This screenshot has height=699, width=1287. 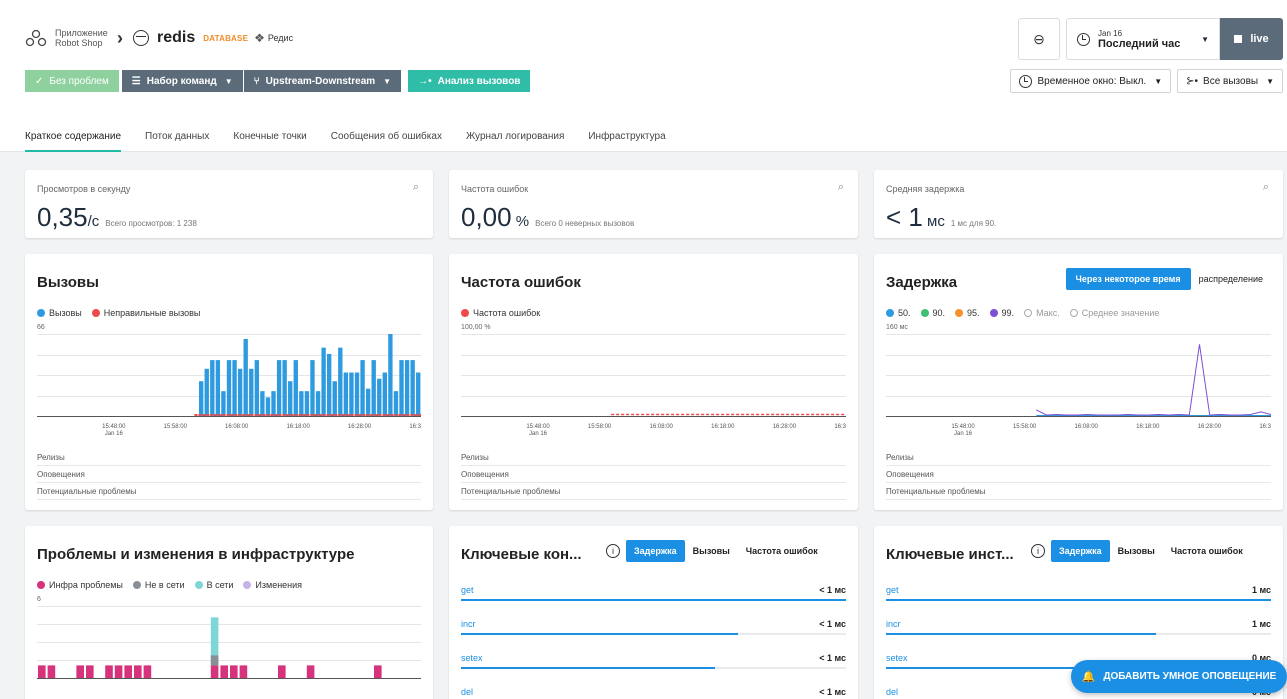 What do you see at coordinates (72, 81) in the screenshot?
I see `status-button: ✓ Без проблем` at bounding box center [72, 81].